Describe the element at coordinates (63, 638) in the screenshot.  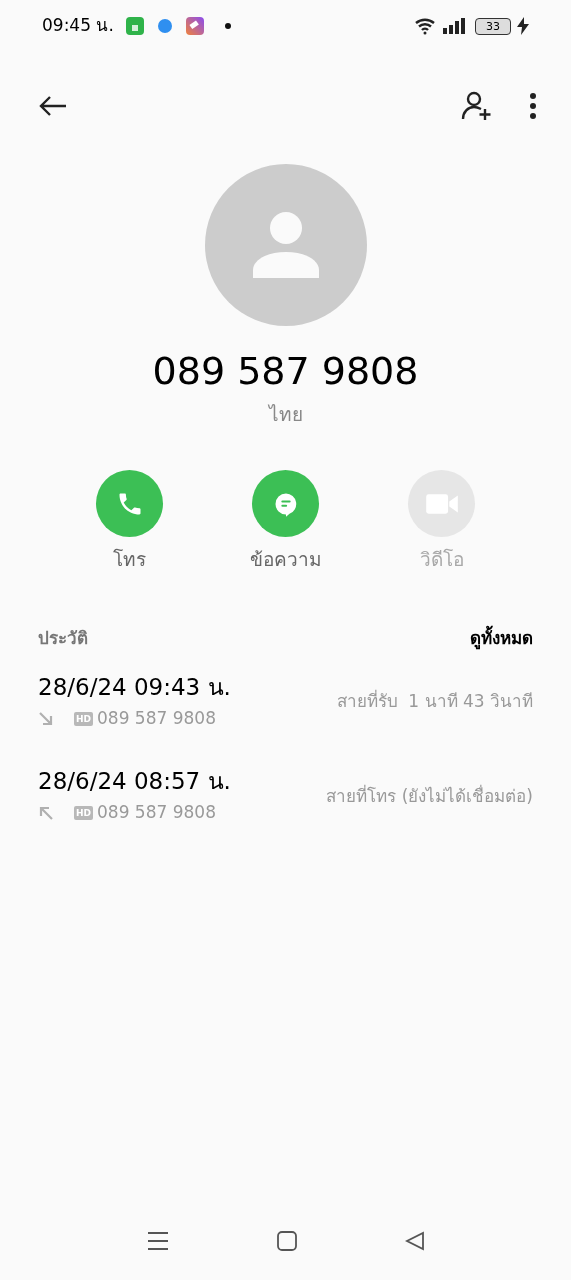
I see `history-heading: ประวัติ` at that location.